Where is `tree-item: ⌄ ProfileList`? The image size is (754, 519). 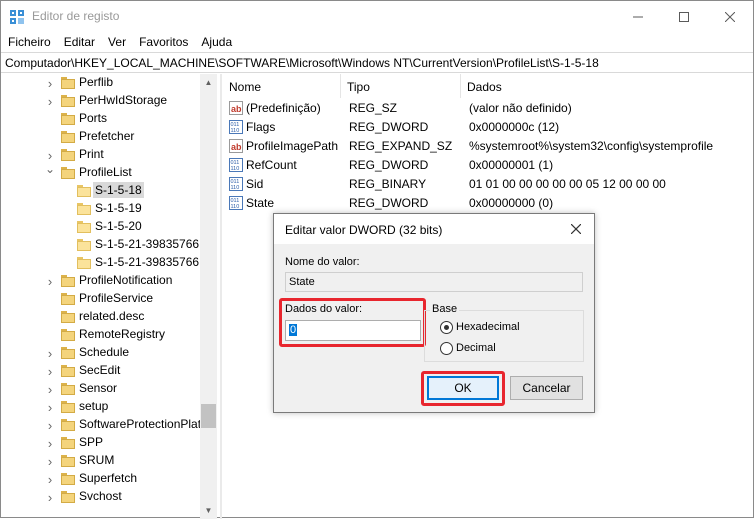
tree-item: ⌄ ProfileList is located at coordinates (101, 172).